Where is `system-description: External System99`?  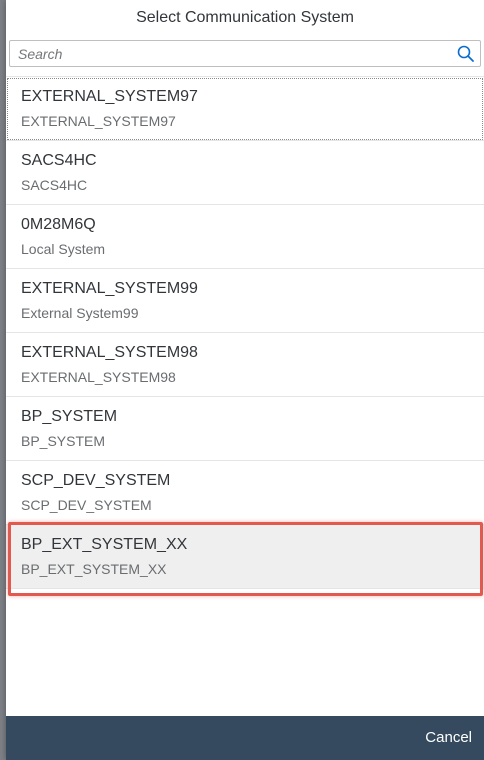
system-description: External System99 is located at coordinates (80, 313).